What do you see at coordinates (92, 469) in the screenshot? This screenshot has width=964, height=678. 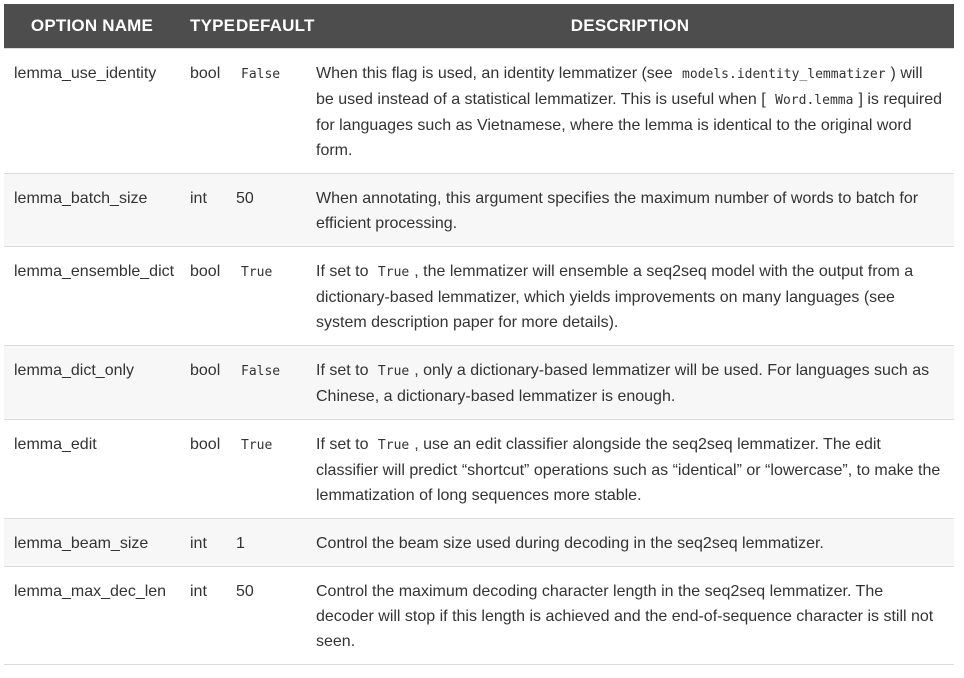 I see `option-name-cell: lemma_edit` at bounding box center [92, 469].